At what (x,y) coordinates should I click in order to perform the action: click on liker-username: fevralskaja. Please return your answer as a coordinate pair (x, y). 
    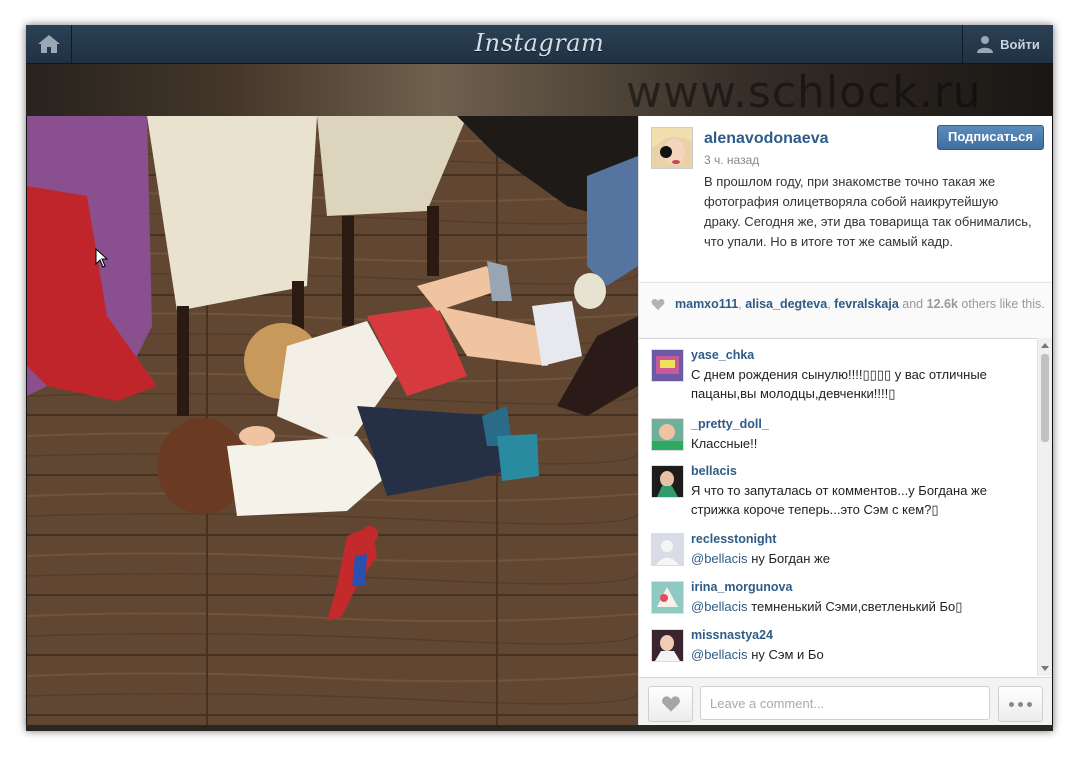
    Looking at the image, I should click on (866, 304).